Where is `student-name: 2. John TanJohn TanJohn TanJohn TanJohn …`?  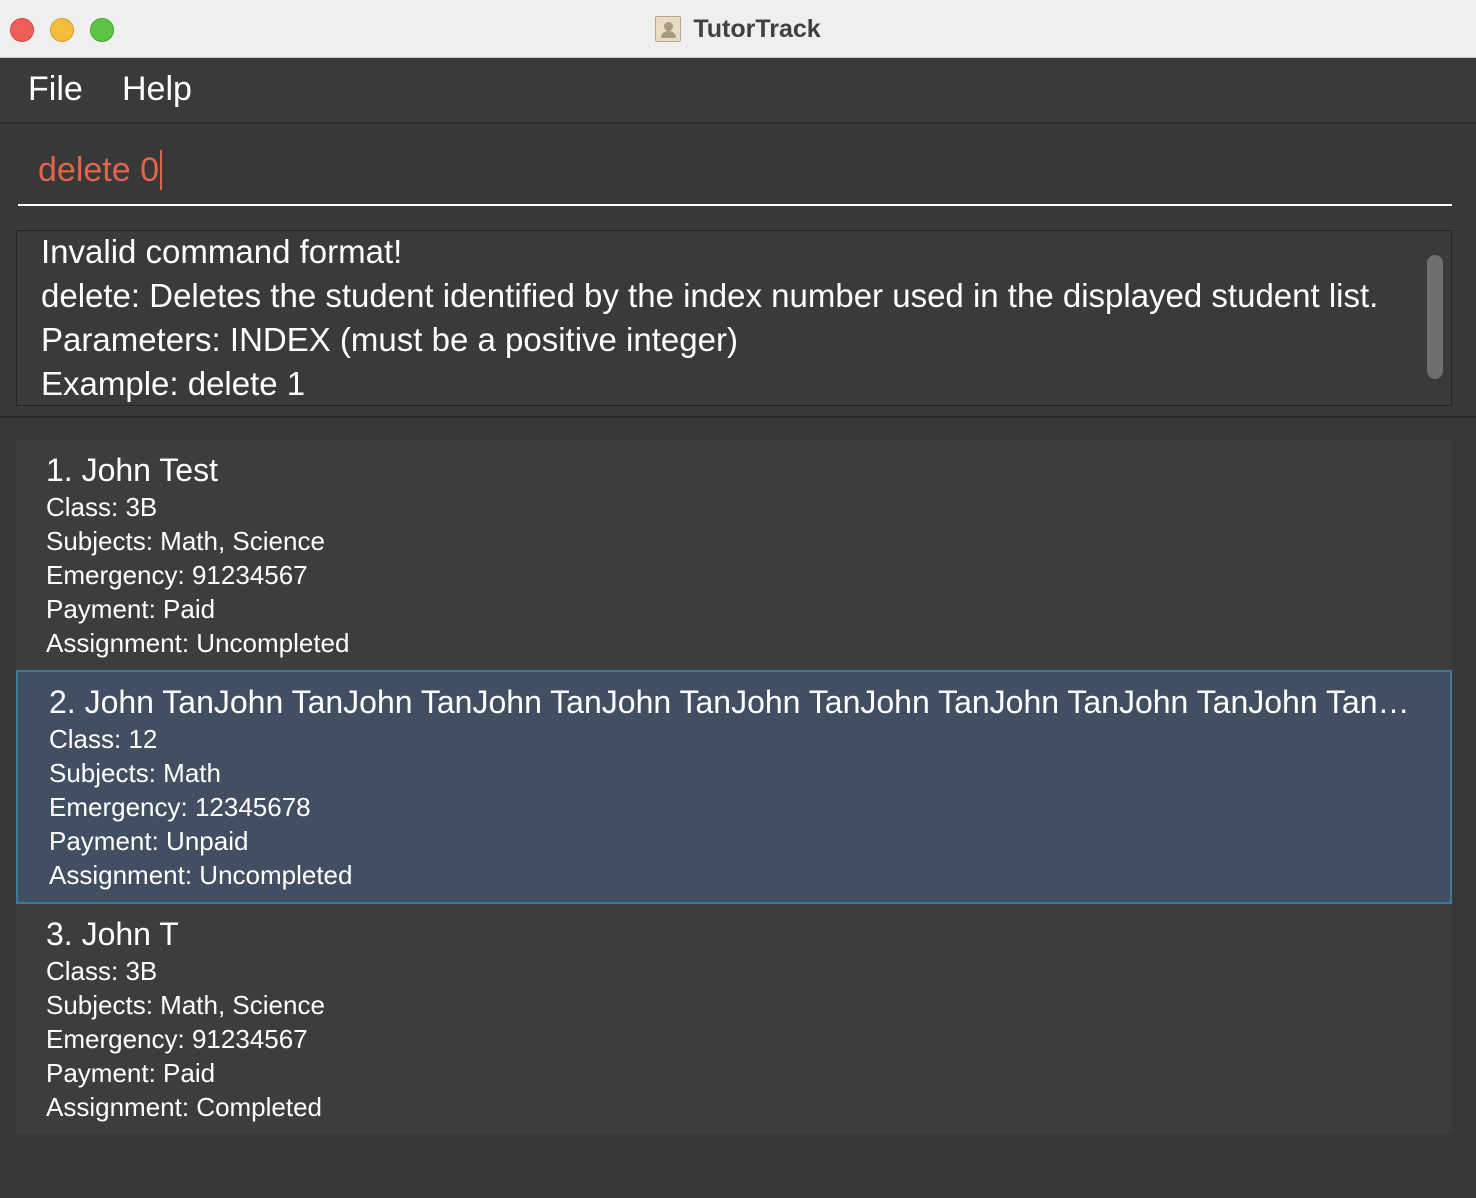
student-name: 2. John TanJohn TanJohn TanJohn TanJohn … is located at coordinates (734, 702).